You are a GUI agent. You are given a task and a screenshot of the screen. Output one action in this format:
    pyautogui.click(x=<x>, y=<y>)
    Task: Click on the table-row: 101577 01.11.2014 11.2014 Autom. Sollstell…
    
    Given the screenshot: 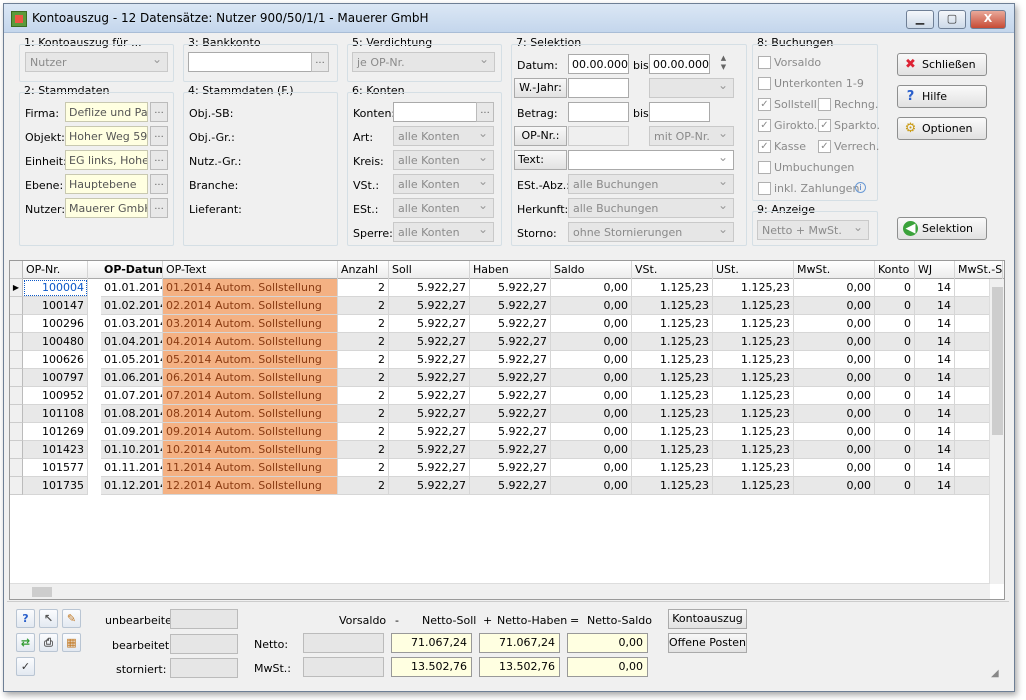 What is the action you would take?
    pyautogui.click(x=506, y=468)
    